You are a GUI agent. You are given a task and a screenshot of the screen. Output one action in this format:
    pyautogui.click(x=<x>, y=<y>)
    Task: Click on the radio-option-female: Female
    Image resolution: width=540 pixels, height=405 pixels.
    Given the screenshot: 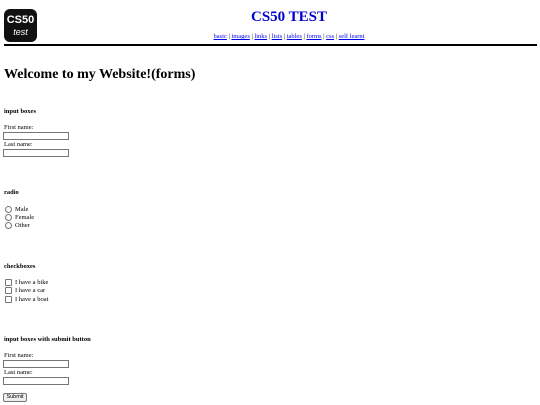 What is the action you would take?
    pyautogui.click(x=19, y=218)
    